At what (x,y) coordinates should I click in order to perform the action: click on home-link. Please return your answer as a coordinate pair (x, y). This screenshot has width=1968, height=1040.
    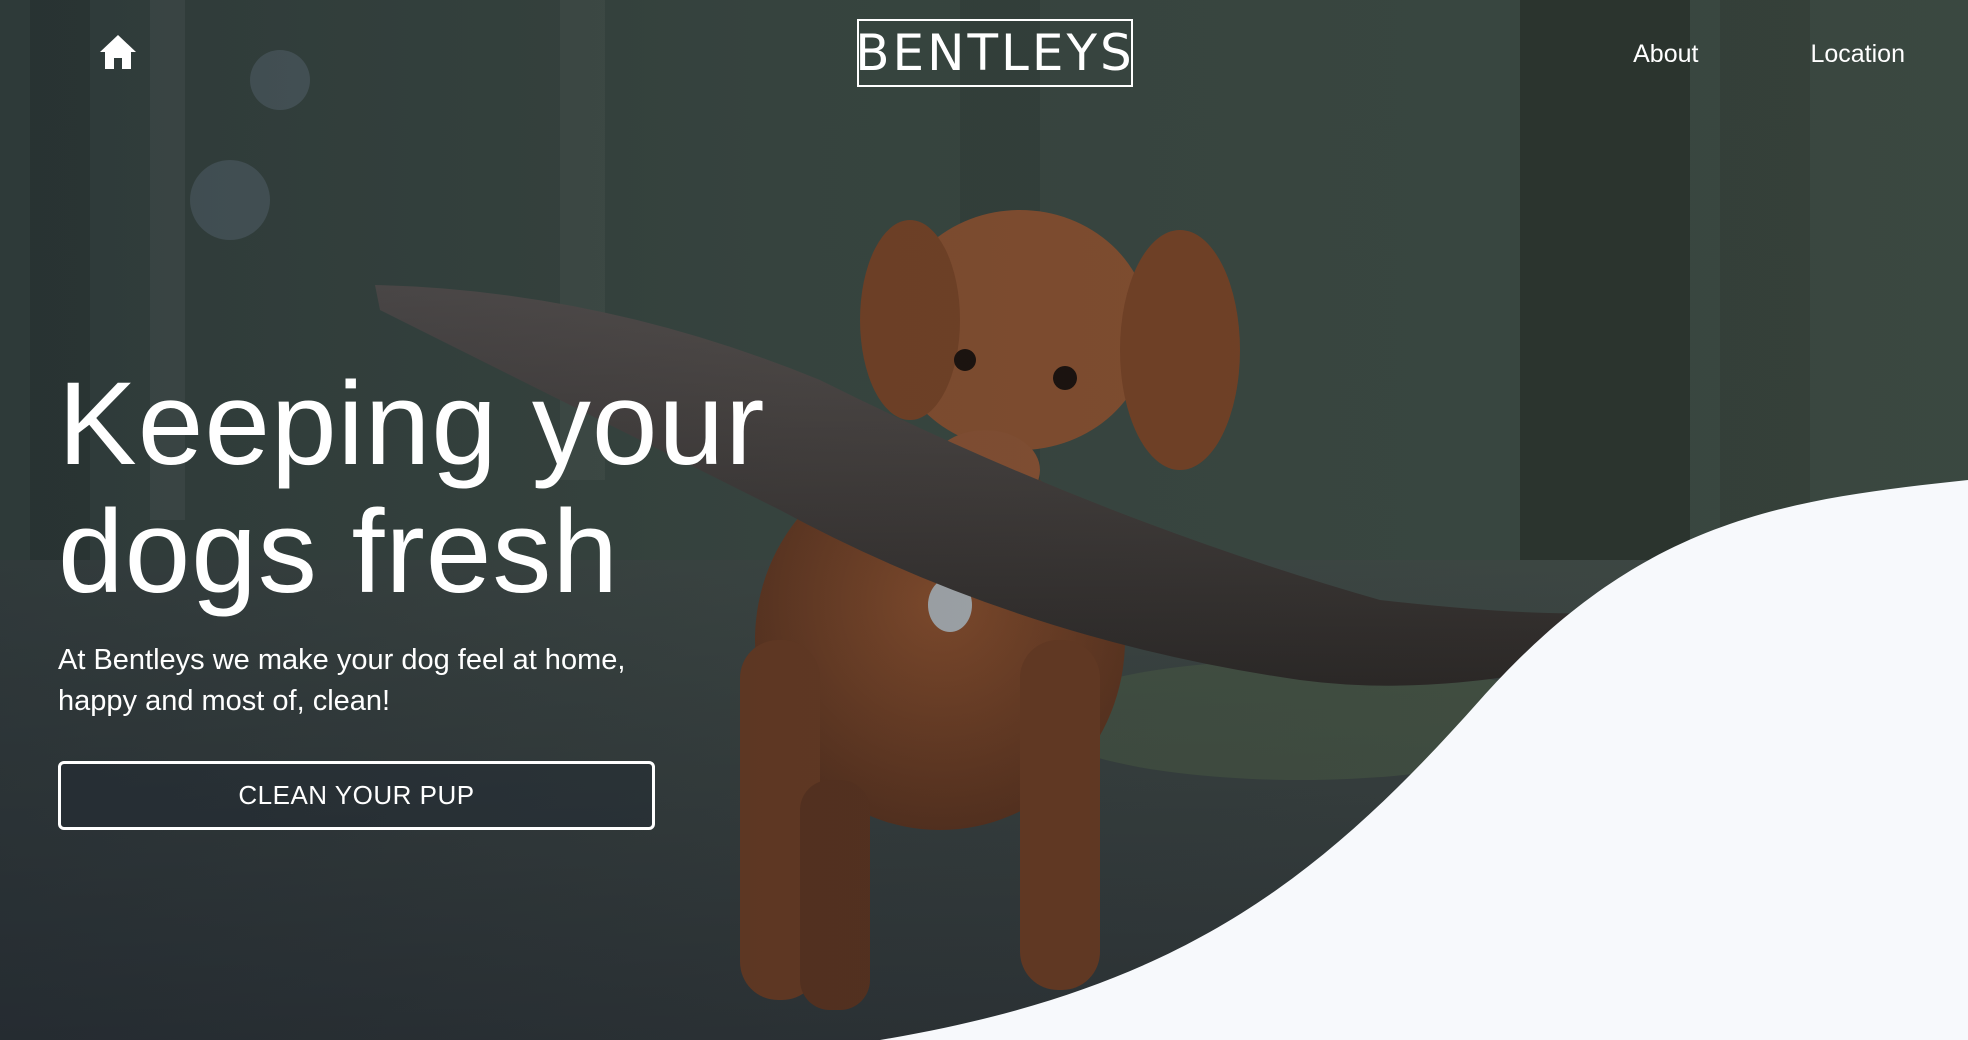
    Looking at the image, I should click on (118, 52).